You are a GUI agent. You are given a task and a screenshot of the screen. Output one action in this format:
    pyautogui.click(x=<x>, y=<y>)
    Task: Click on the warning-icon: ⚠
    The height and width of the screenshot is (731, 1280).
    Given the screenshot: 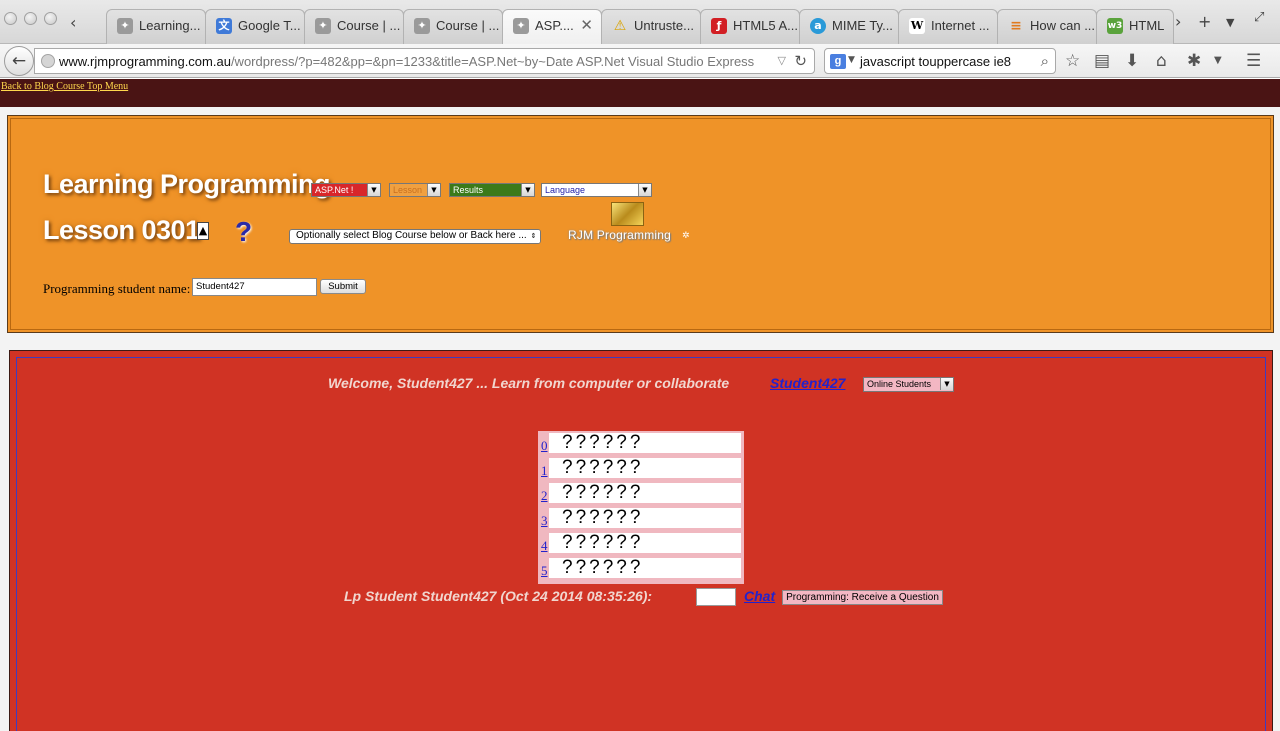 What is the action you would take?
    pyautogui.click(x=620, y=26)
    